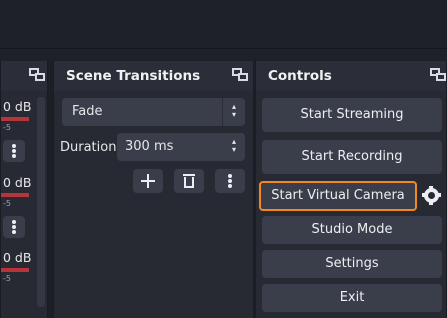 This screenshot has width=447, height=318. Describe the element at coordinates (17, 257) in the screenshot. I see `mixer-level-3: 0 dB` at that location.